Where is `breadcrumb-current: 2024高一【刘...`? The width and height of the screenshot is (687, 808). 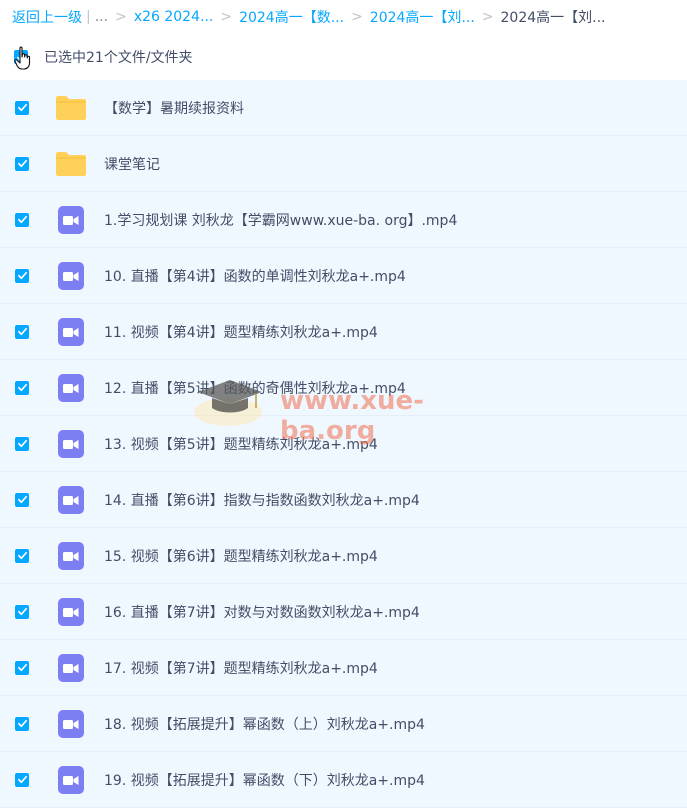
breadcrumb-current: 2024高一【刘... is located at coordinates (553, 18).